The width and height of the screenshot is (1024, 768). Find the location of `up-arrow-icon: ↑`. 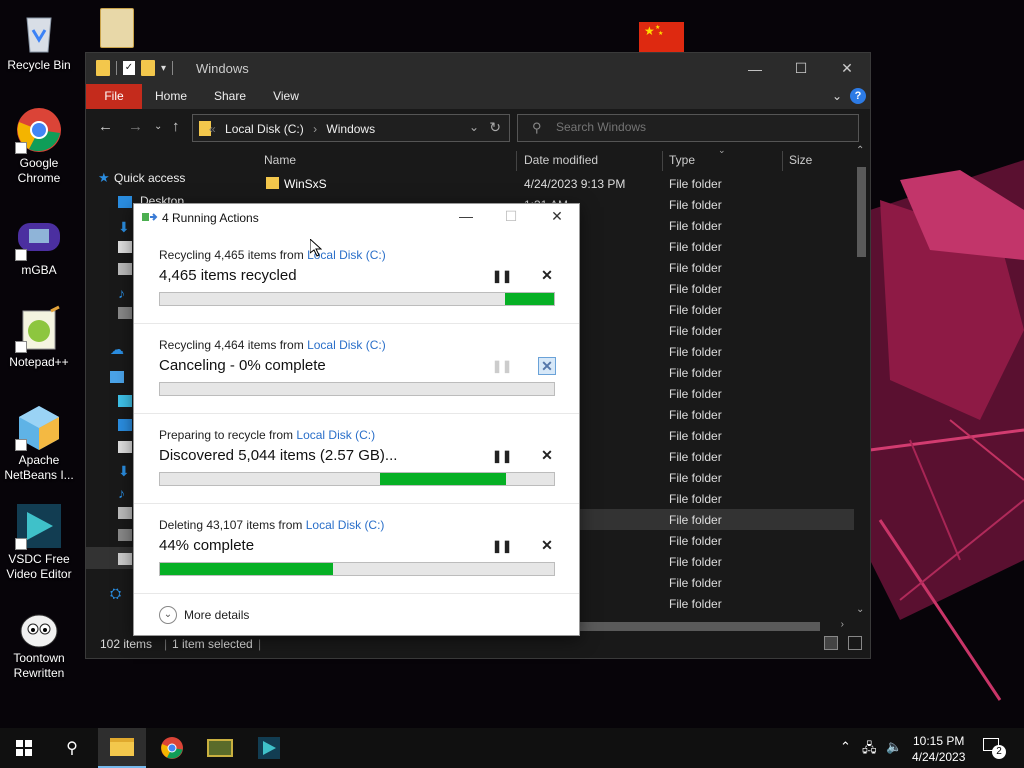

up-arrow-icon: ↑ is located at coordinates (176, 126).